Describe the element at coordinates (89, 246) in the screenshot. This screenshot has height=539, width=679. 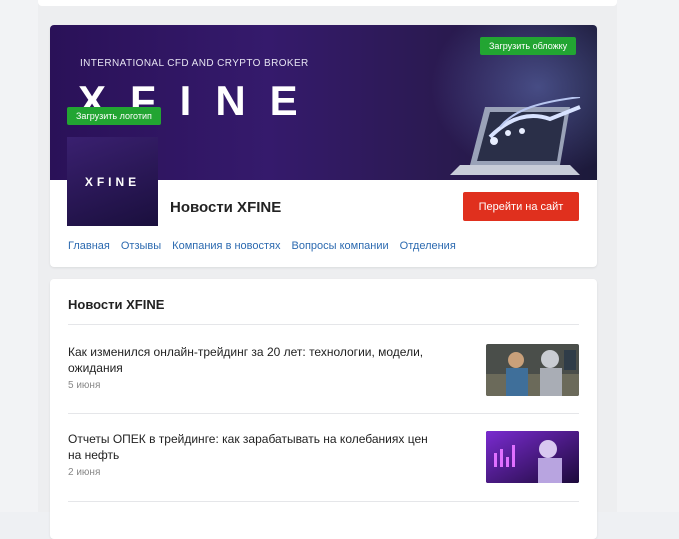
I see `nav-item-home: Главная` at that location.